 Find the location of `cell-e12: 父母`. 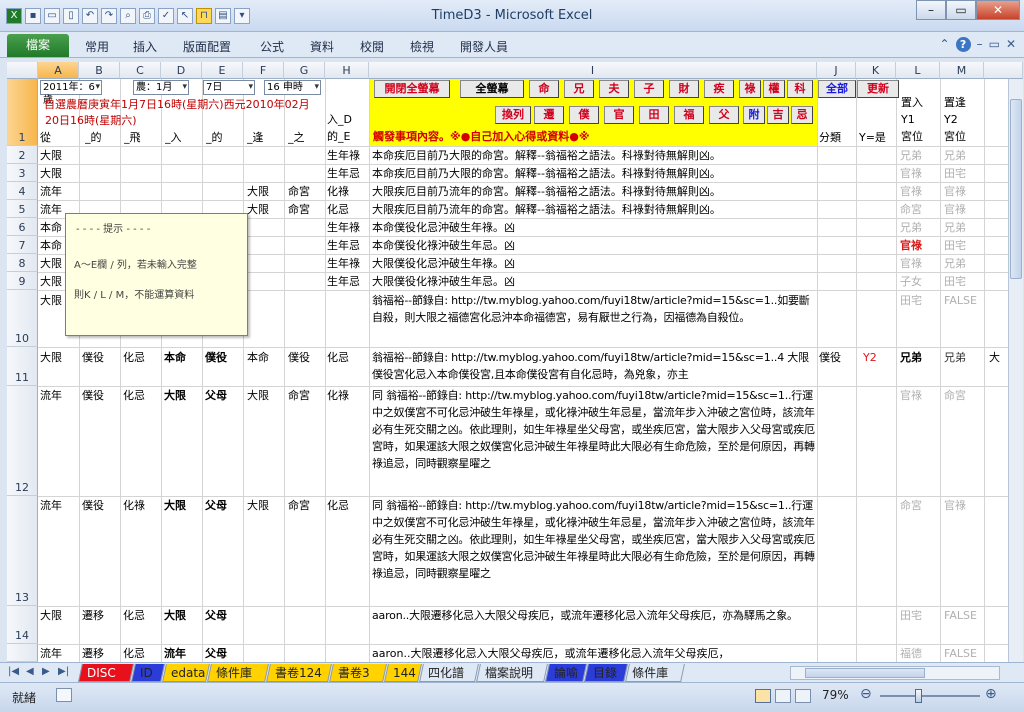

cell-e12: 父母 is located at coordinates (223, 396).